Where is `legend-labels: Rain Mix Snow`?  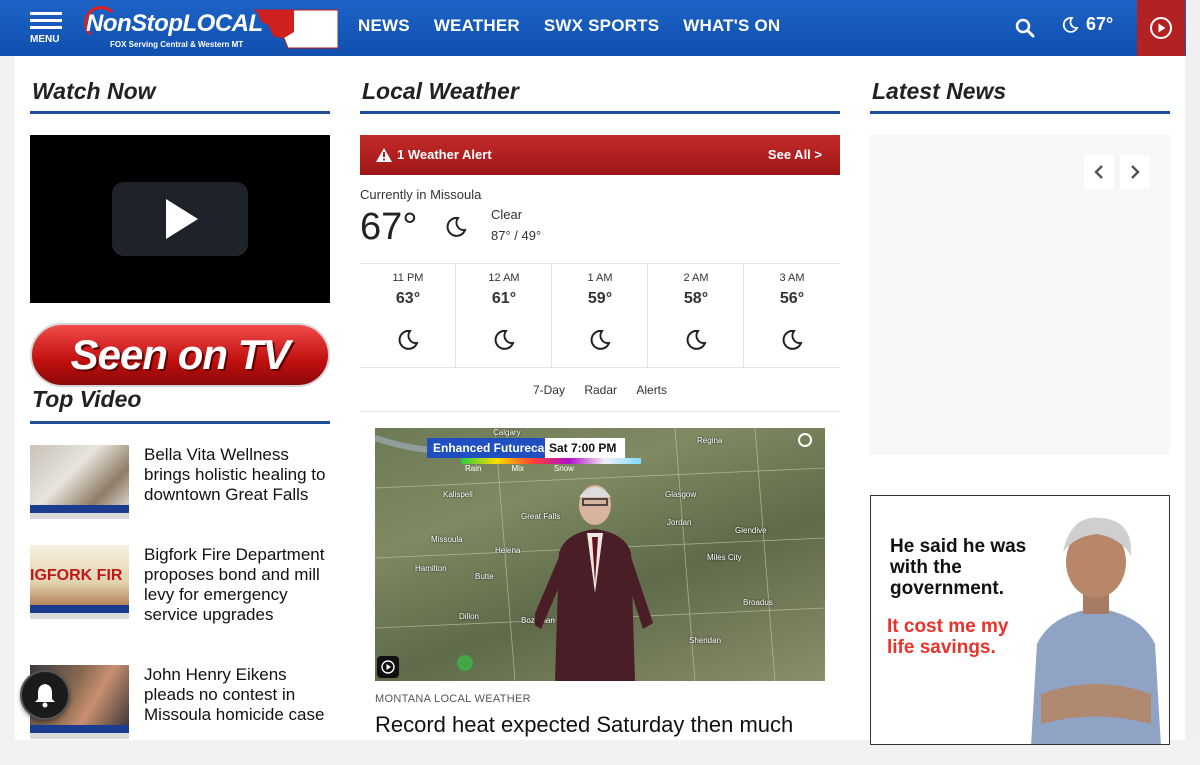
legend-labels: Rain Mix Snow is located at coordinates (519, 468).